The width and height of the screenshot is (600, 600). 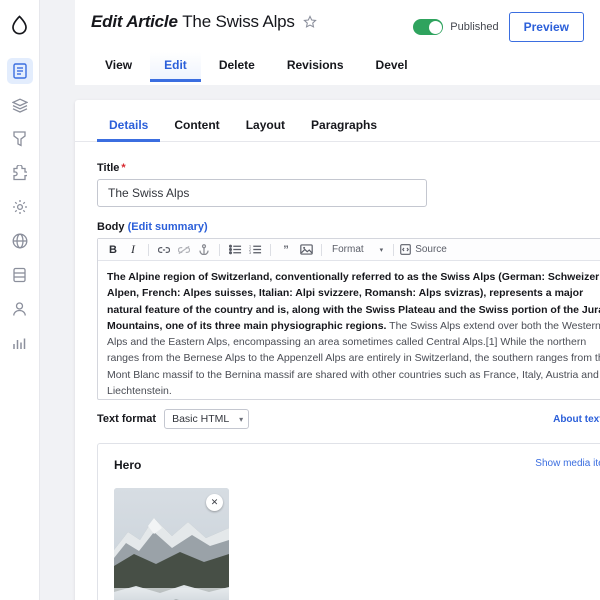 I want to click on edit-summary-link: (Edit summary), so click(x=168, y=227).